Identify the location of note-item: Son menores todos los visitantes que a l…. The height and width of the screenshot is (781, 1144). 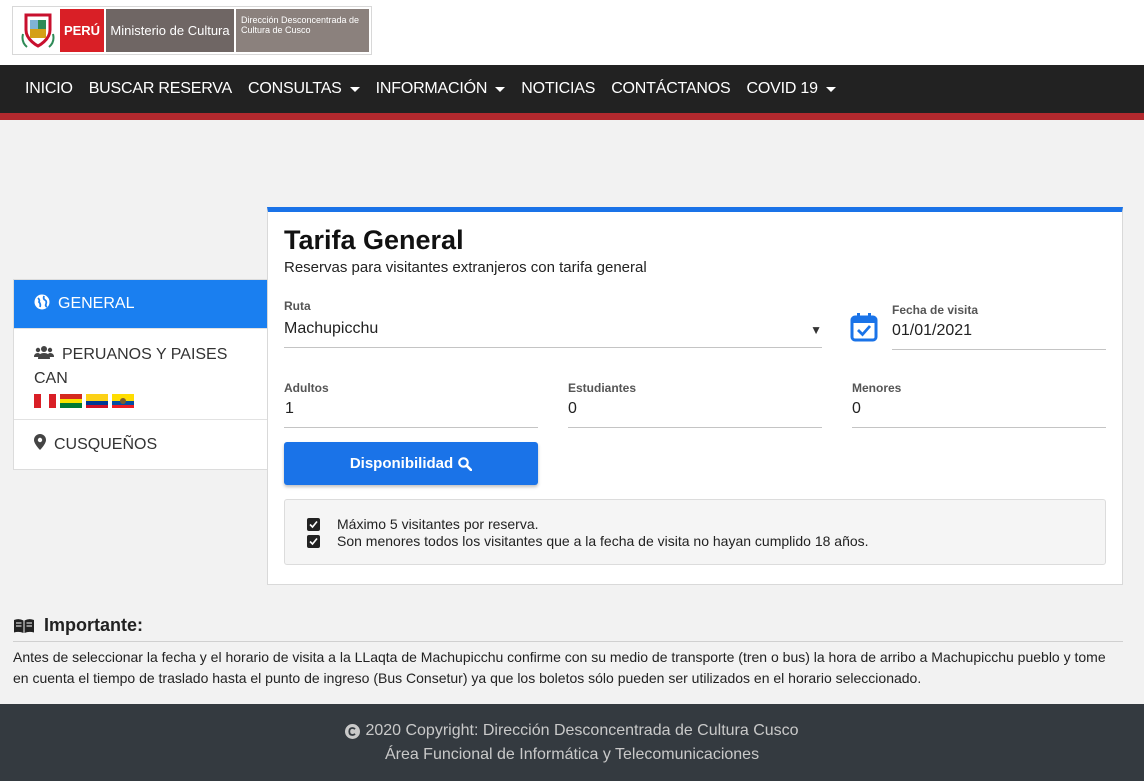
(588, 541).